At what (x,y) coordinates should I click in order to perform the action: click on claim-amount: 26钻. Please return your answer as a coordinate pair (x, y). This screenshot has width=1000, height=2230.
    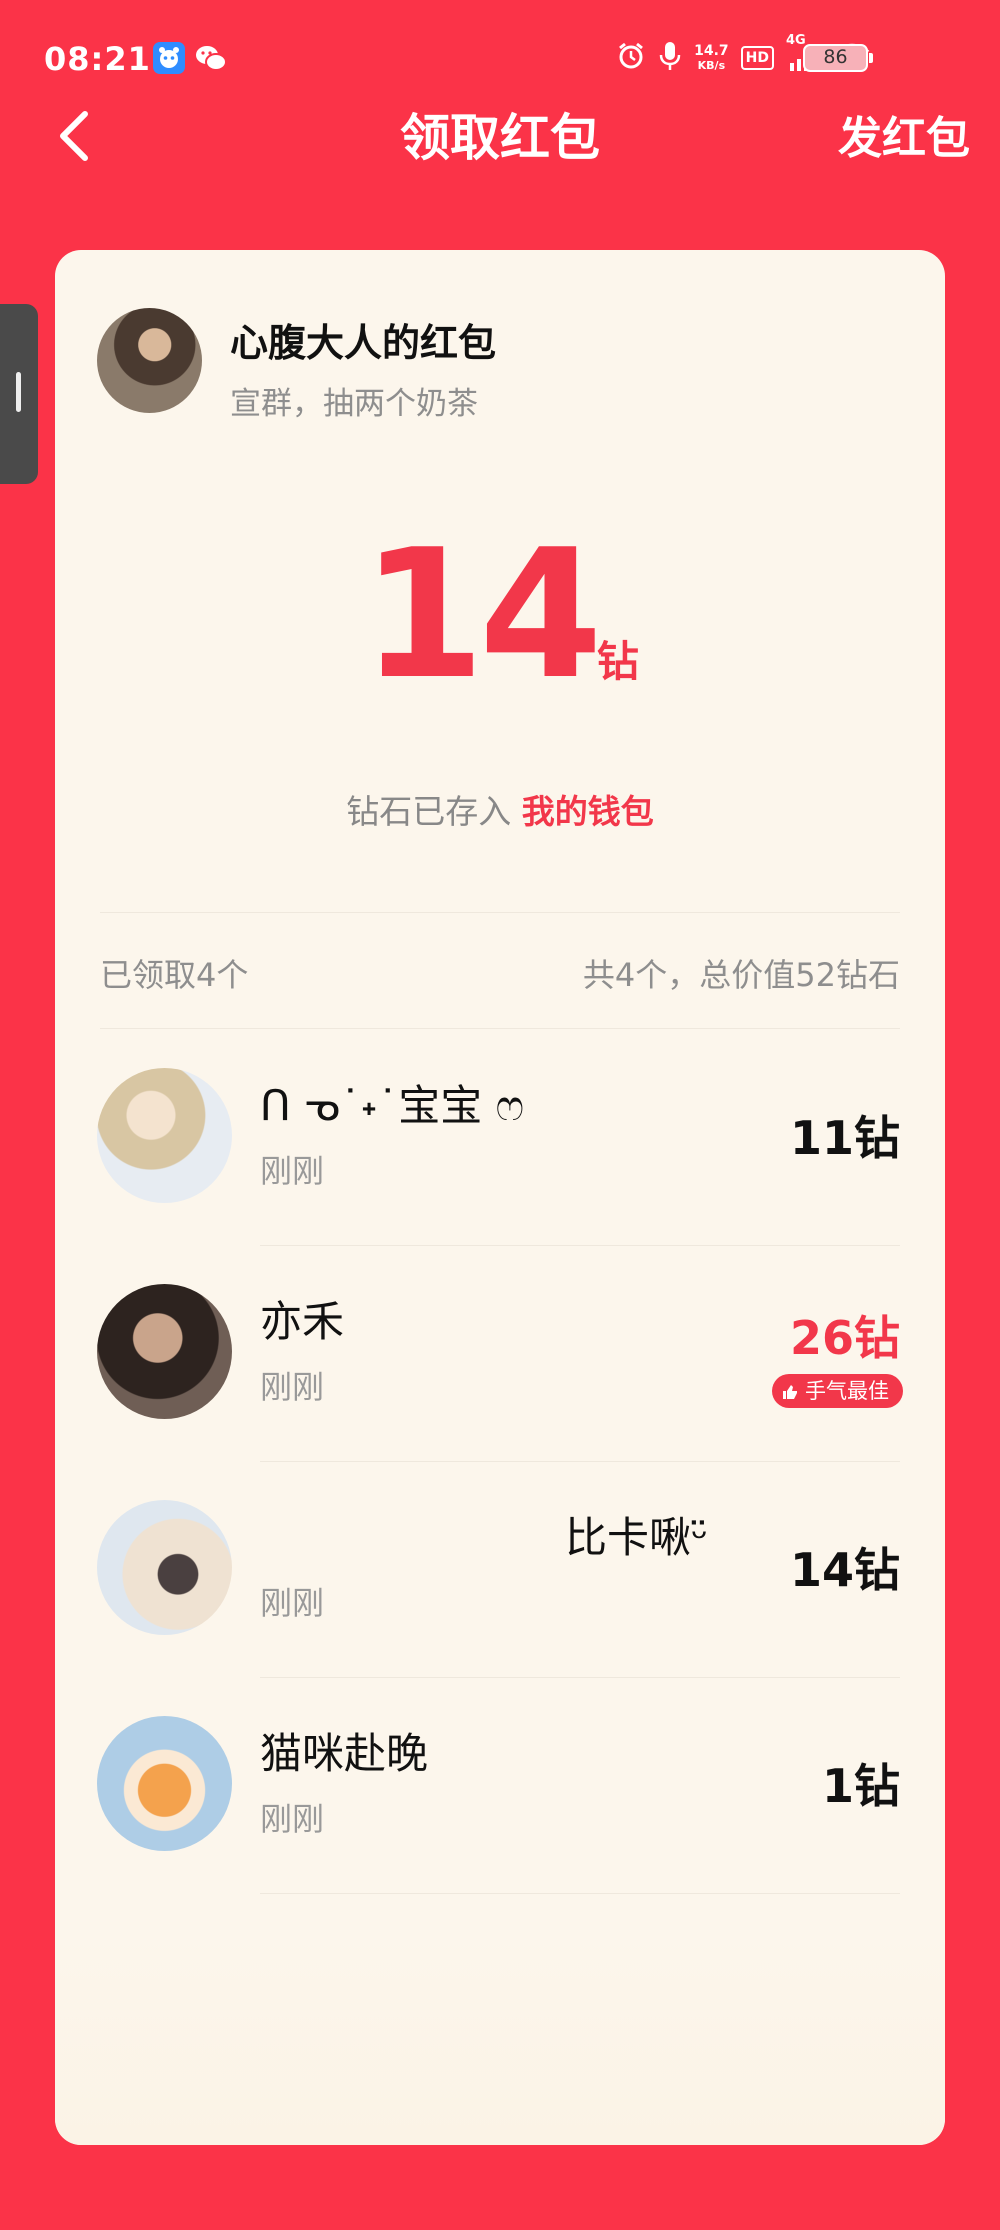
    Looking at the image, I should click on (844, 1338).